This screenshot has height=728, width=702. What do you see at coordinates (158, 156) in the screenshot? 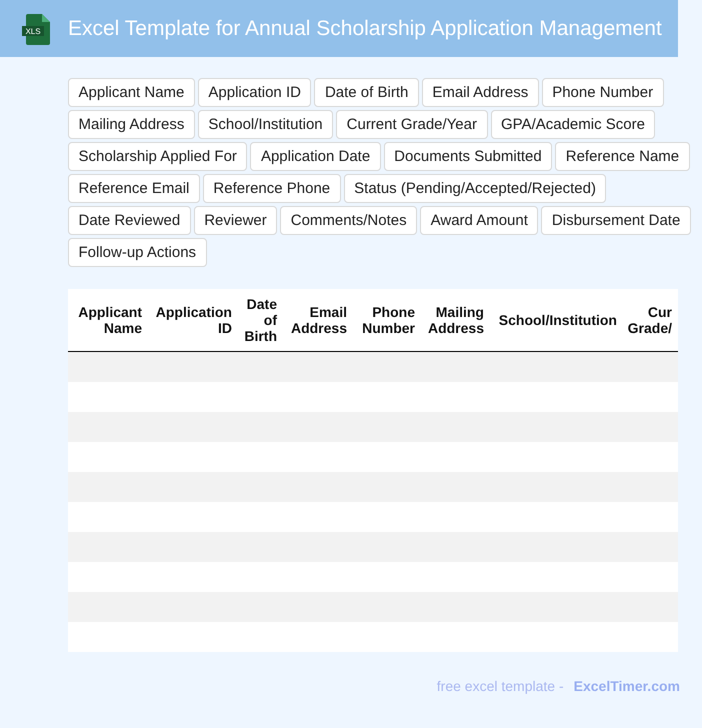
I see `field-tag: Scholarship Applied For` at bounding box center [158, 156].